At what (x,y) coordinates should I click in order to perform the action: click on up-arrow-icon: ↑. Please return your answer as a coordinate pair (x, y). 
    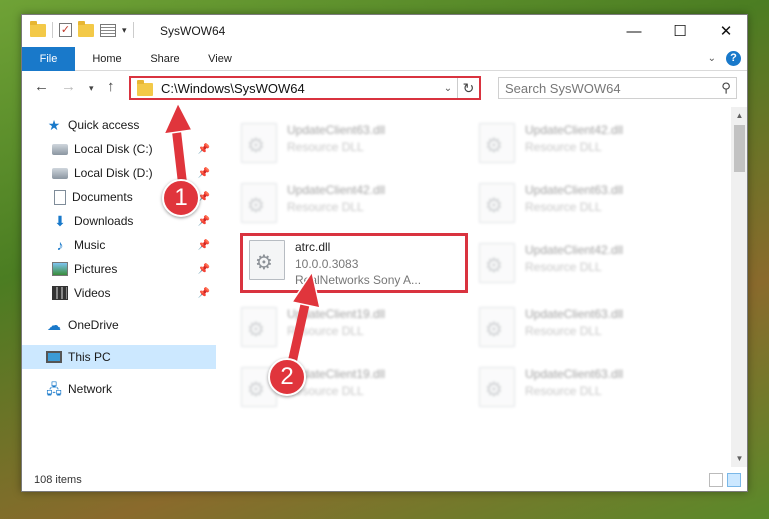
    Looking at the image, I should click on (111, 86).